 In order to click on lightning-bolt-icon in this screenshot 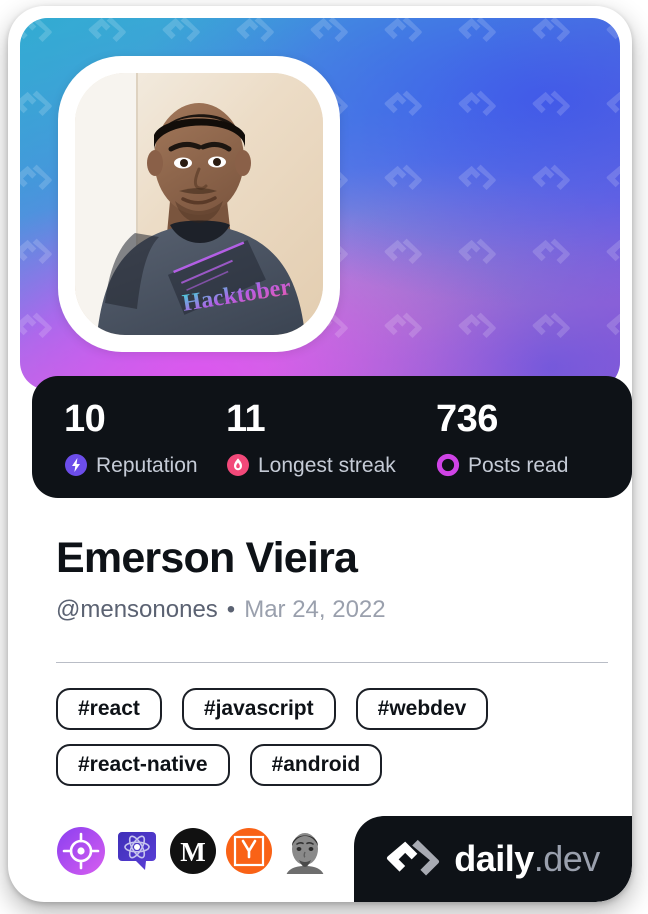, I will do `click(76, 465)`.